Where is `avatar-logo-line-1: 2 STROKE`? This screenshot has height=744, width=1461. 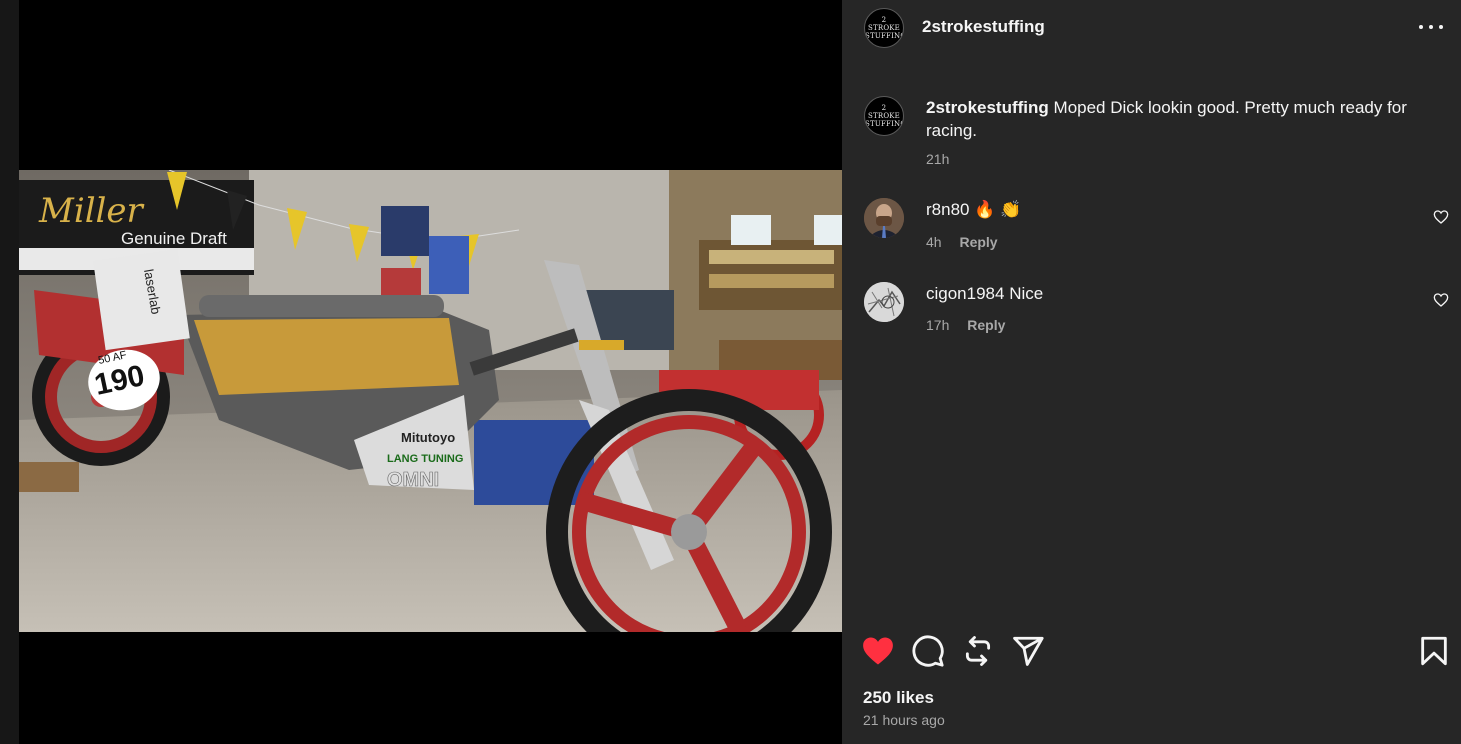
avatar-logo-line-1: 2 STROKE is located at coordinates (883, 24).